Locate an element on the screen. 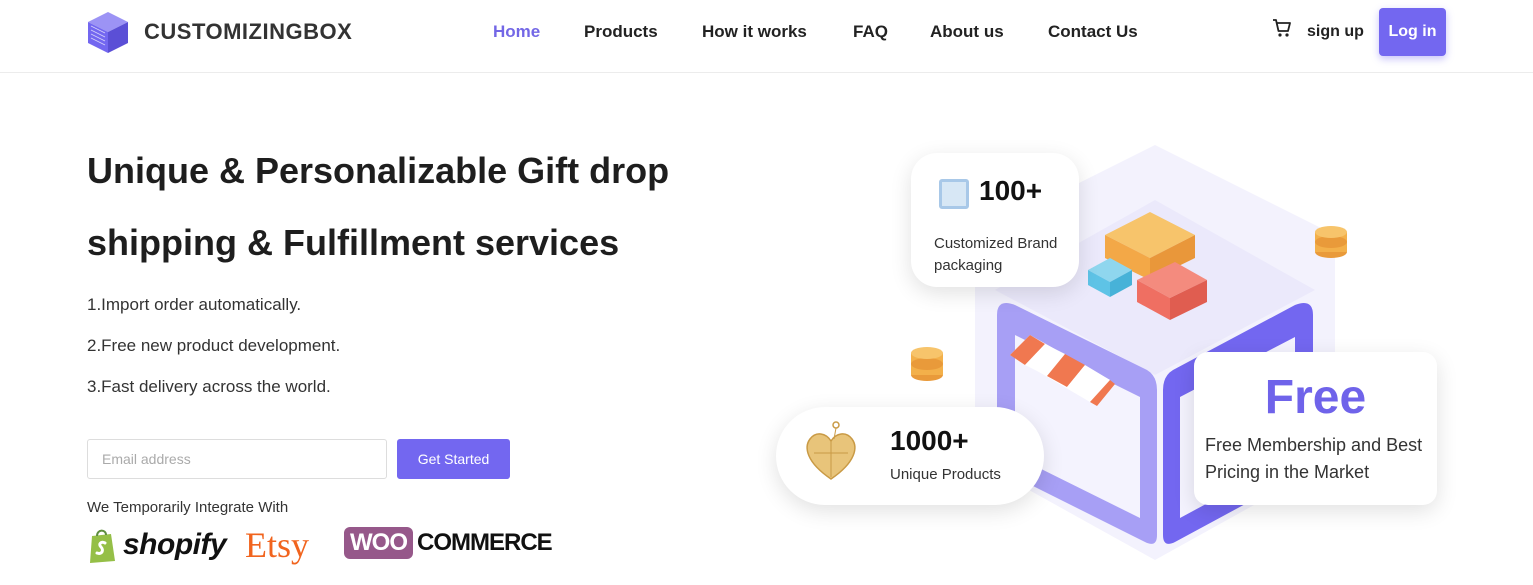 Image resolution: width=1533 pixels, height=585 pixels. shopify-wordmark: shopify is located at coordinates (175, 544).